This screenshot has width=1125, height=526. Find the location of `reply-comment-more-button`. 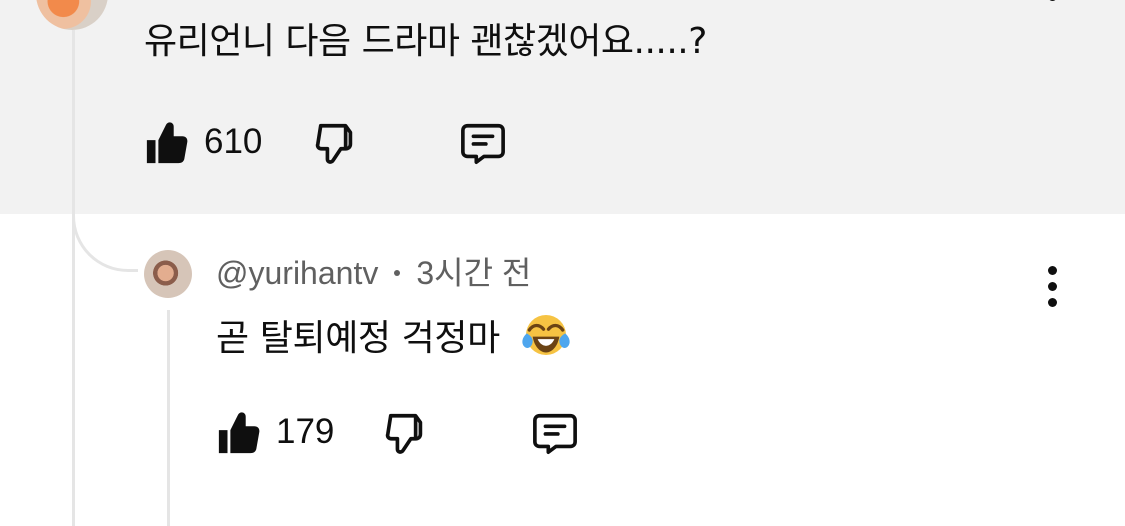

reply-comment-more-button is located at coordinates (1052, 287).